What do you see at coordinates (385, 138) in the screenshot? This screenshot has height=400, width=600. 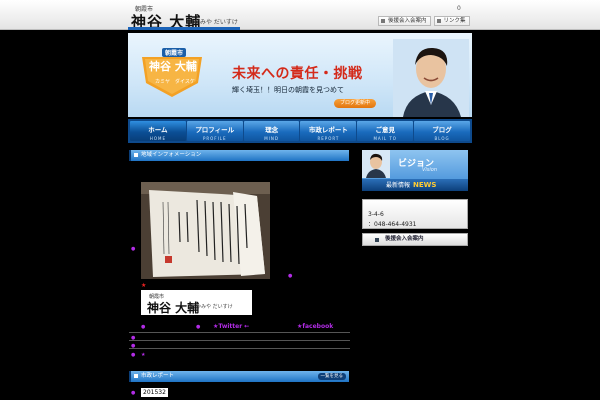 I see `nav-sublabel: MAIL TO` at bounding box center [385, 138].